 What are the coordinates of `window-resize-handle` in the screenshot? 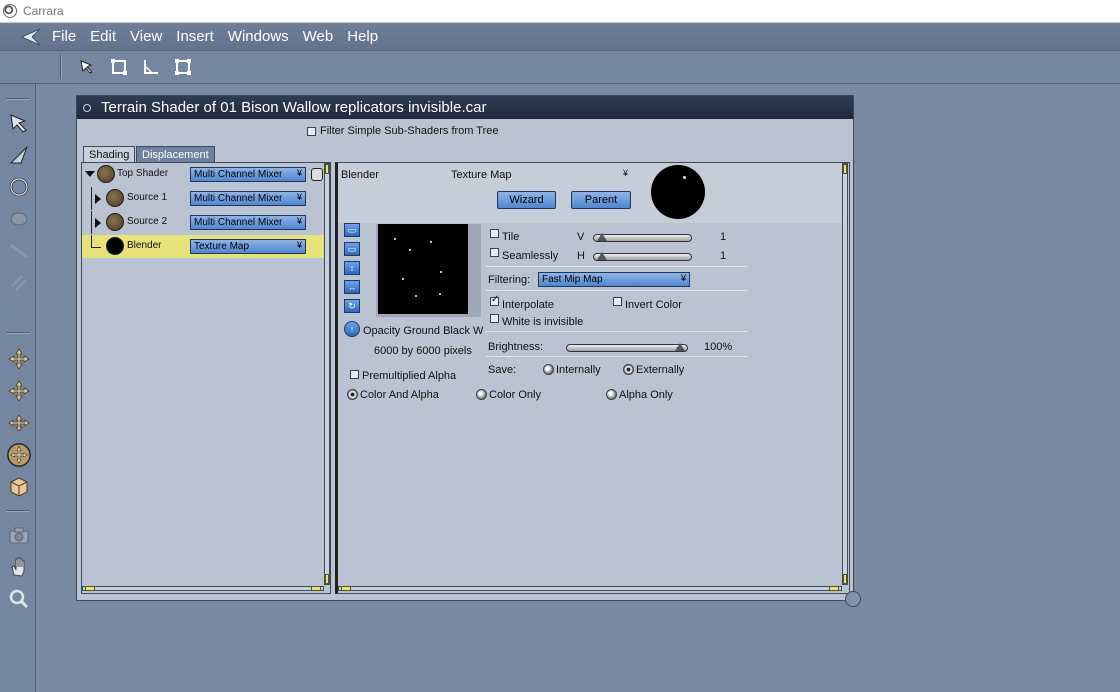 It's located at (853, 599).